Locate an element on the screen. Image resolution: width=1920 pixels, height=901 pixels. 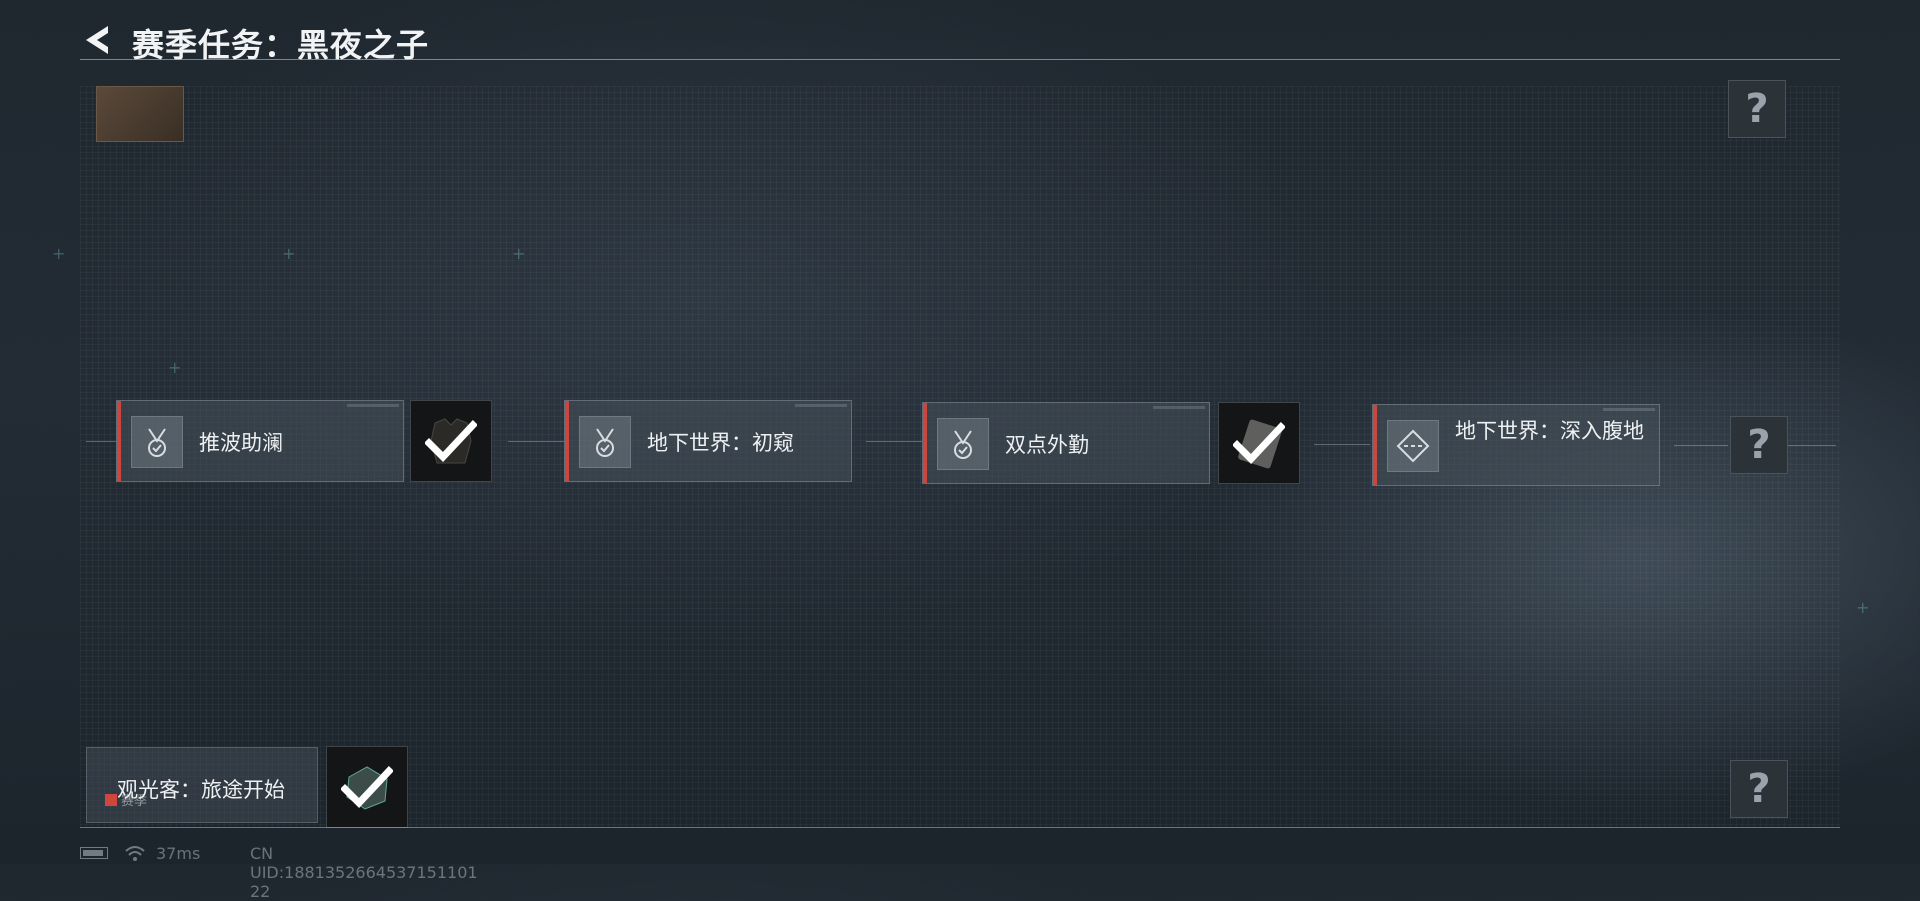
quest-node: 赛季 观光客：旅途开始 is located at coordinates (202, 785).